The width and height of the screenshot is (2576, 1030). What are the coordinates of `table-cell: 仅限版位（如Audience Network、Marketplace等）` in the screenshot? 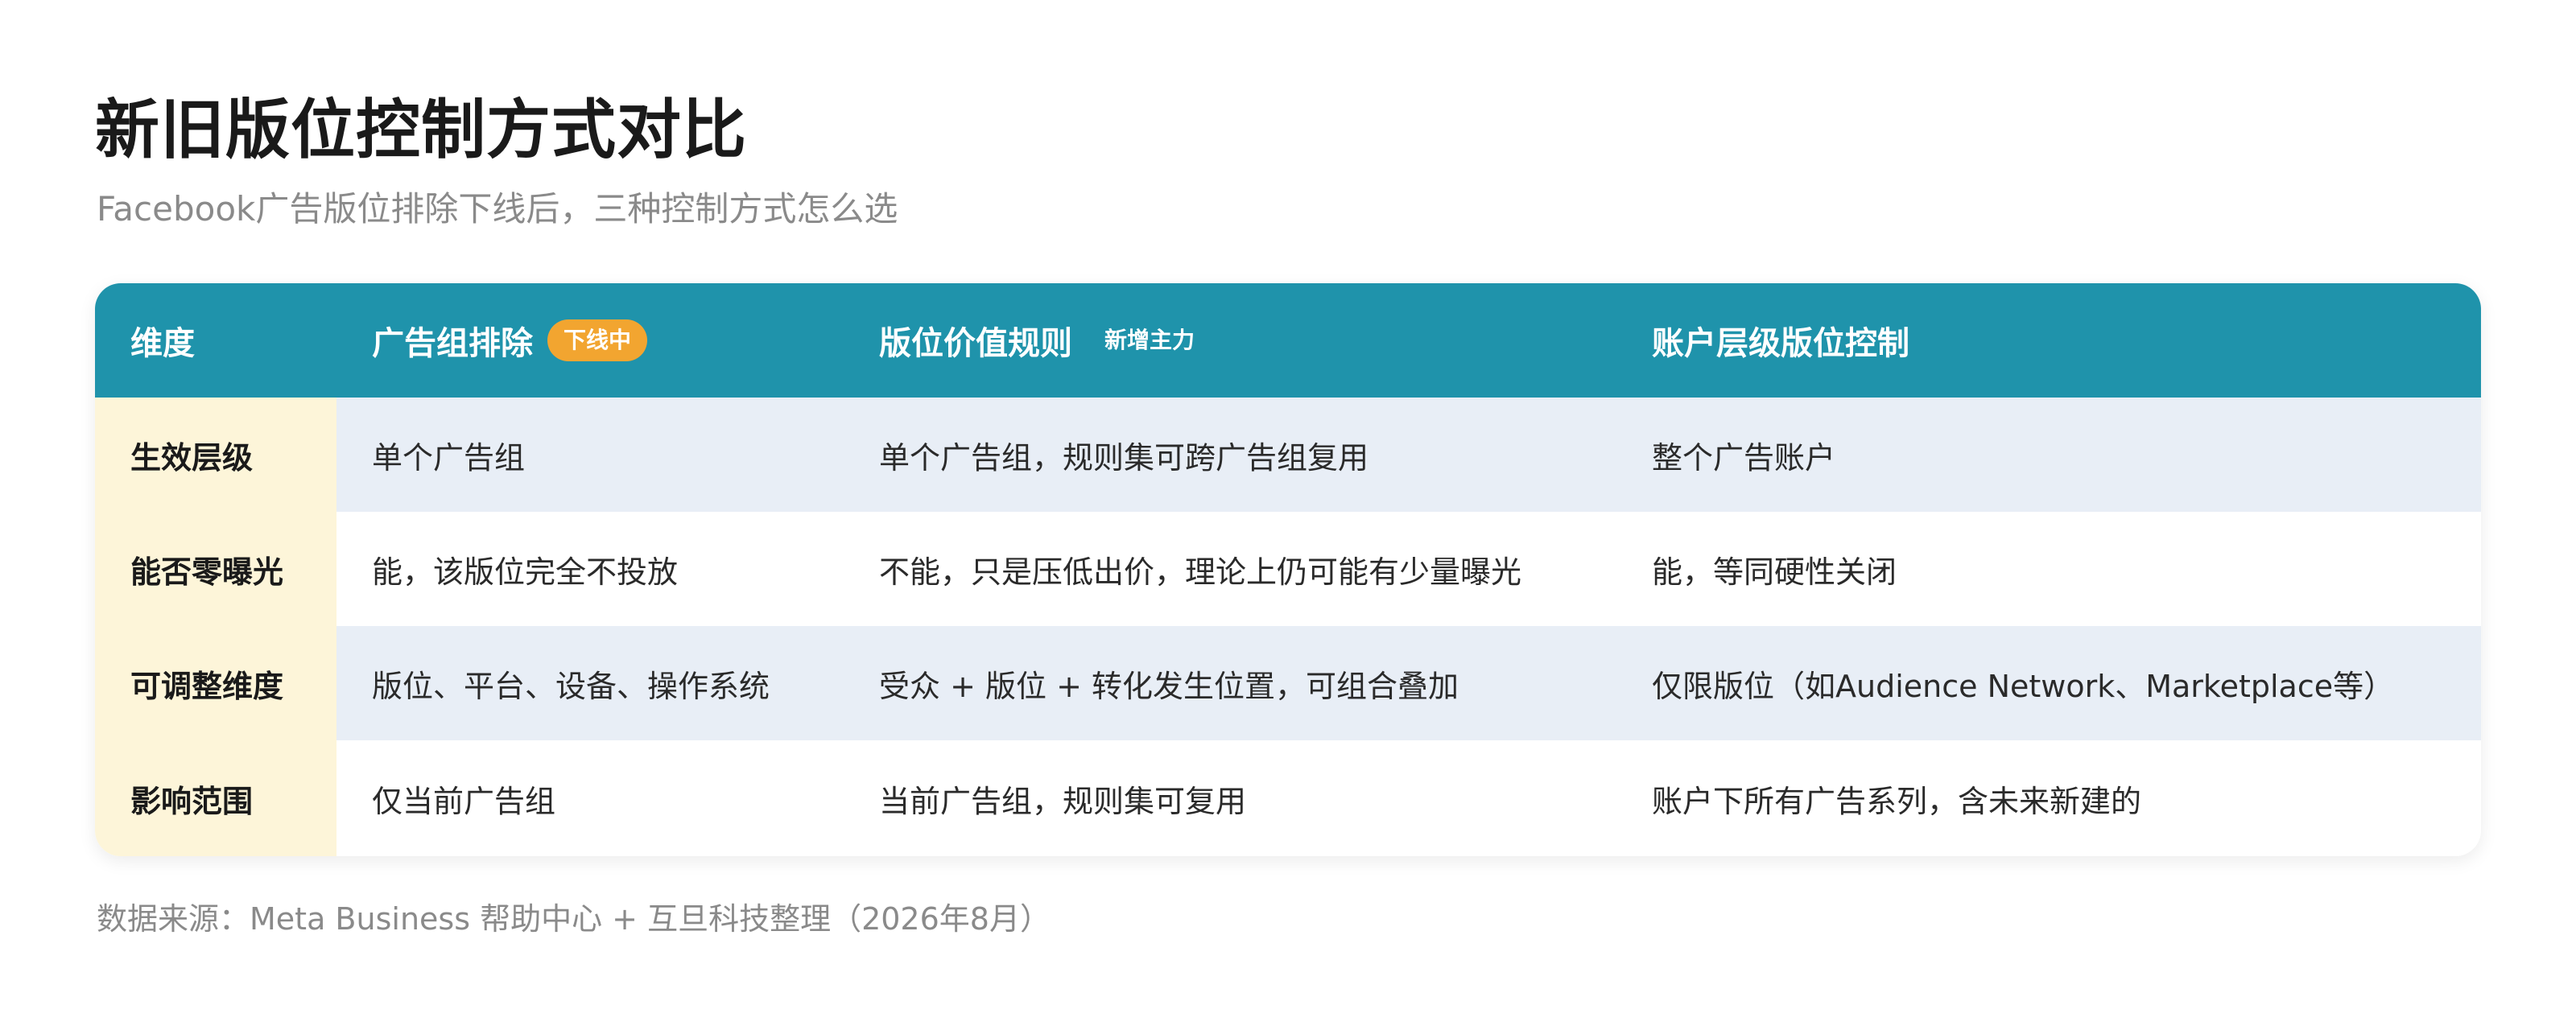 It's located at (2023, 686).